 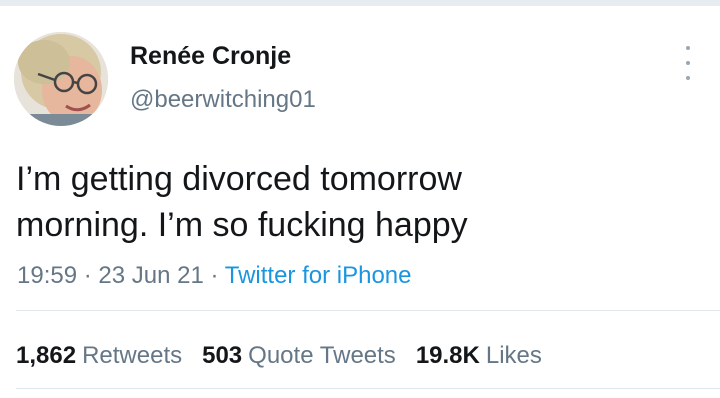 What do you see at coordinates (223, 100) in the screenshot?
I see `user-handle: @beerwitching01` at bounding box center [223, 100].